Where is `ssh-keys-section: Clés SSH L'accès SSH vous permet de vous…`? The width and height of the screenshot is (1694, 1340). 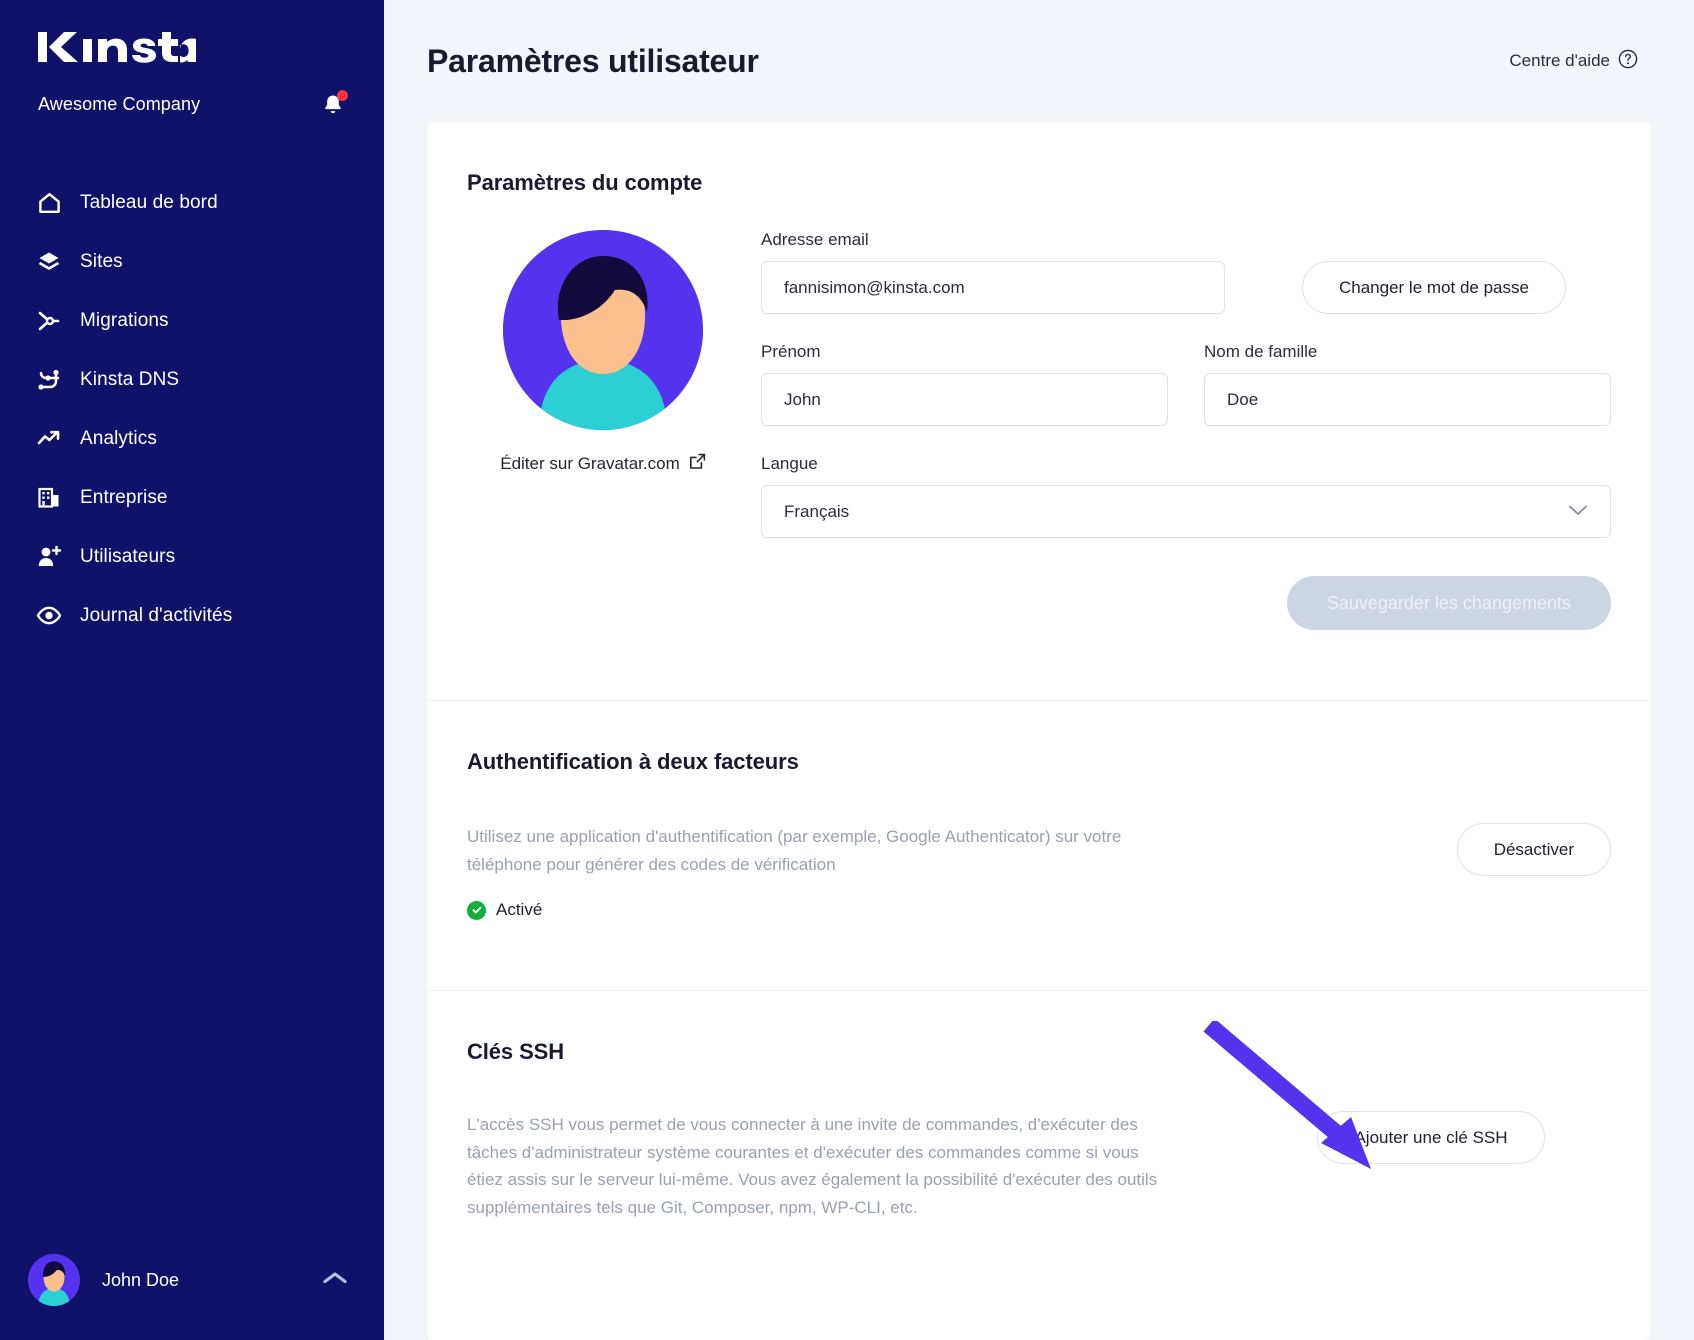
ssh-keys-section: Clés SSH L'accès SSH vous permet de vous… is located at coordinates (1039, 1105).